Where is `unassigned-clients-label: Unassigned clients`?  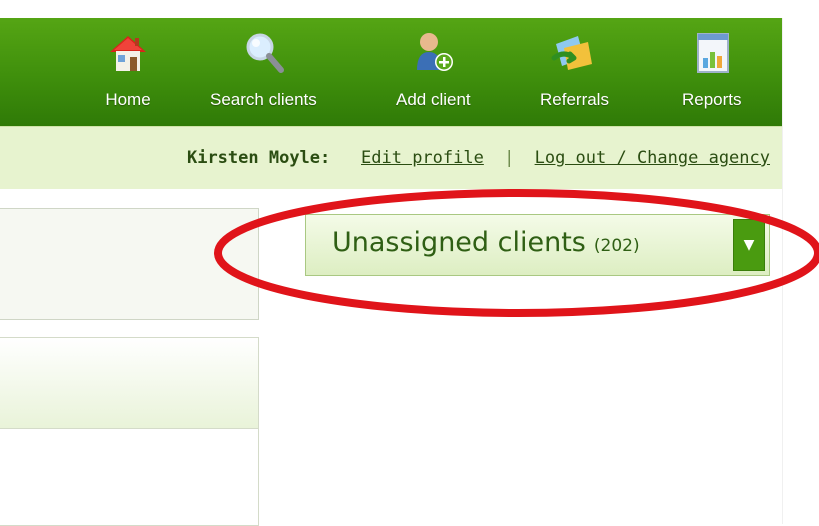
unassigned-clients-label: Unassigned clients is located at coordinates (459, 242).